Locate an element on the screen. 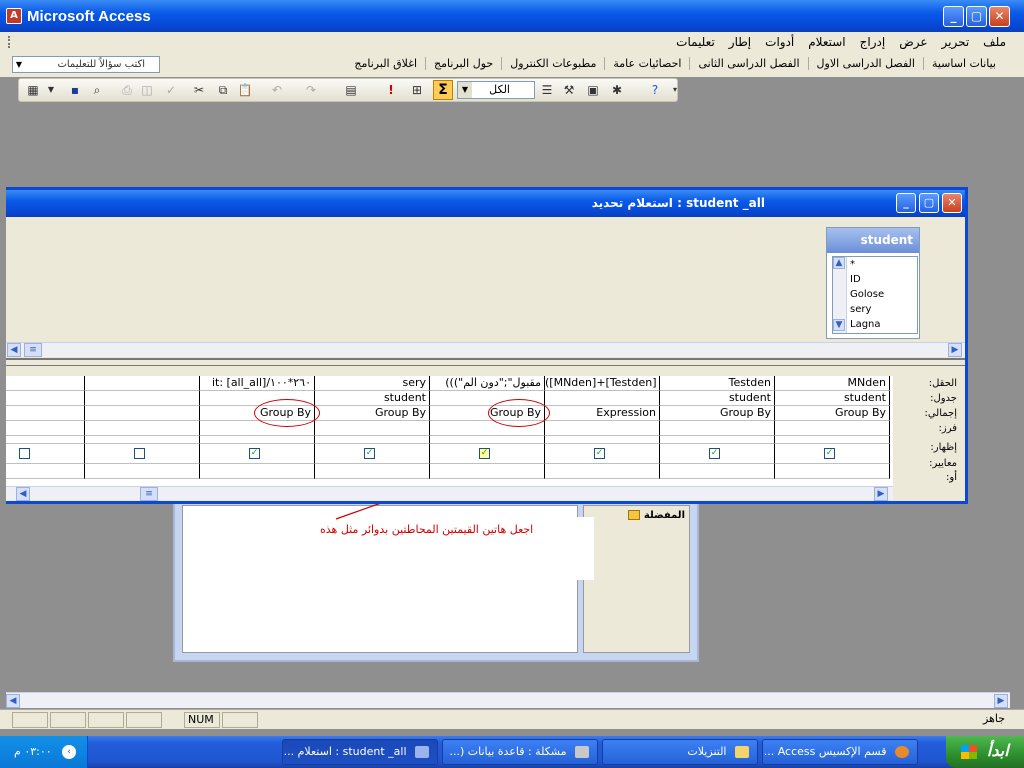  show-hidden-icons-icon: ‹ is located at coordinates (69, 752).